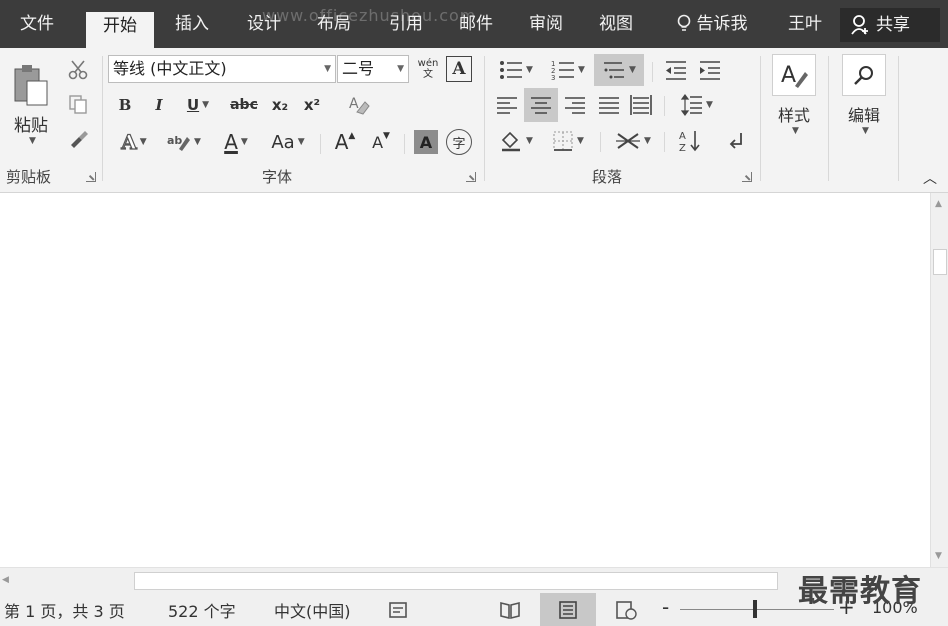 The width and height of the screenshot is (948, 626). What do you see at coordinates (633, 141) in the screenshot?
I see `chinese-layout-button: ▼` at bounding box center [633, 141].